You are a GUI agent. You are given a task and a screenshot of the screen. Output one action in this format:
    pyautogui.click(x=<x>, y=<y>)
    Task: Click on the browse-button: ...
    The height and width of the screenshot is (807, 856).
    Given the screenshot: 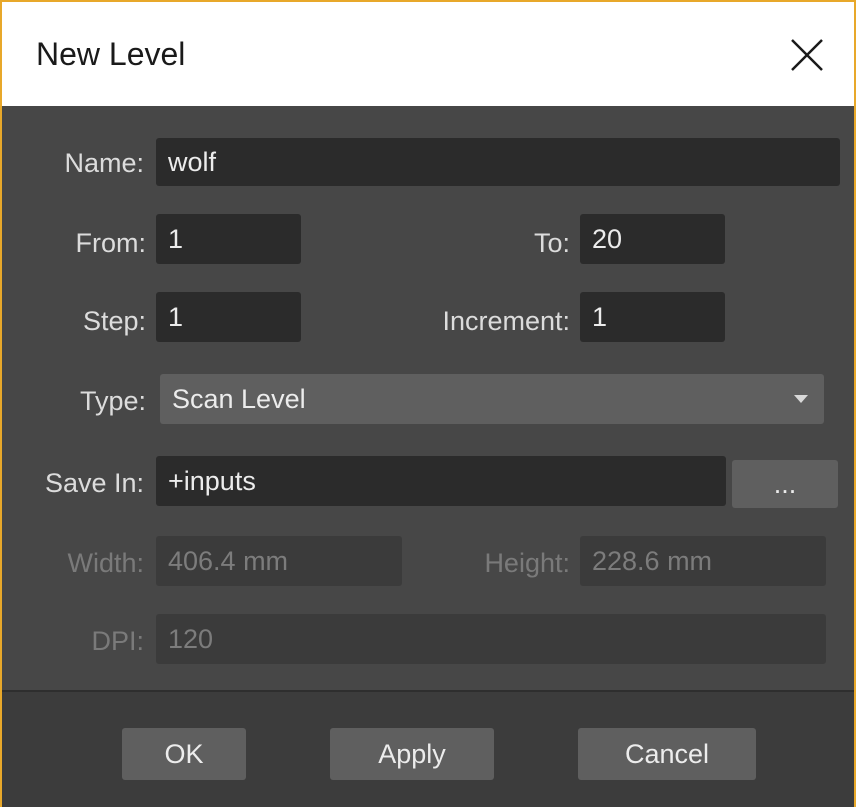 What is the action you would take?
    pyautogui.click(x=785, y=484)
    